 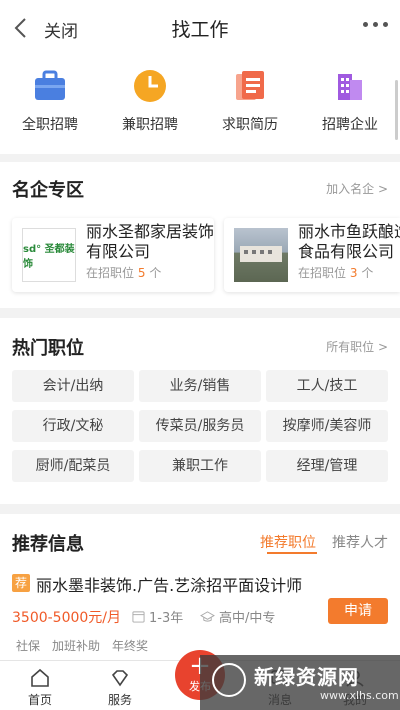 What do you see at coordinates (73, 466) in the screenshot?
I see `job-tag: 厨师/配菜员` at bounding box center [73, 466].